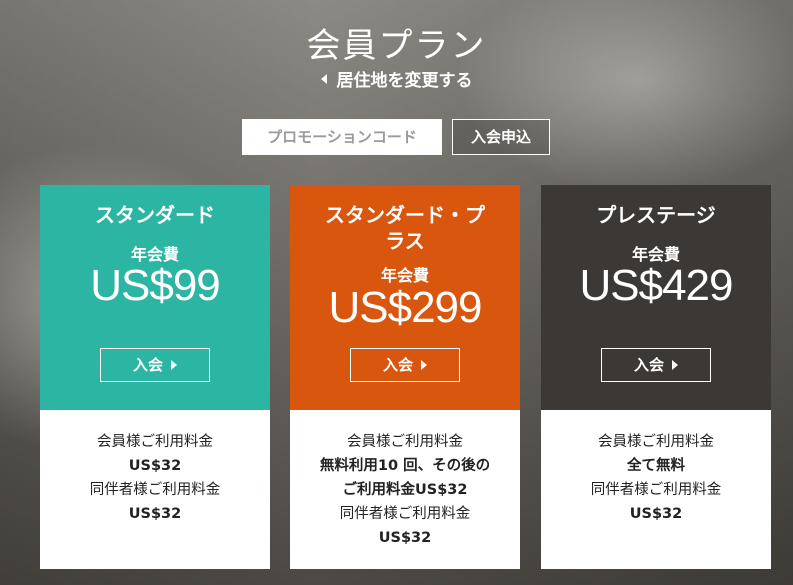 This screenshot has width=793, height=585. I want to click on plan-price: US$299, so click(405, 307).